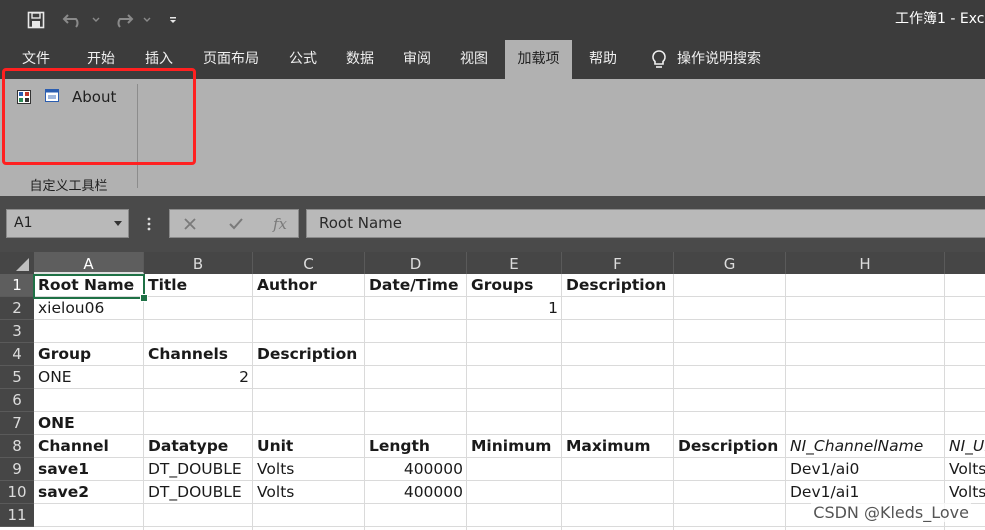 This screenshot has height=530, width=985. What do you see at coordinates (144, 298) in the screenshot?
I see `fill-handle` at bounding box center [144, 298].